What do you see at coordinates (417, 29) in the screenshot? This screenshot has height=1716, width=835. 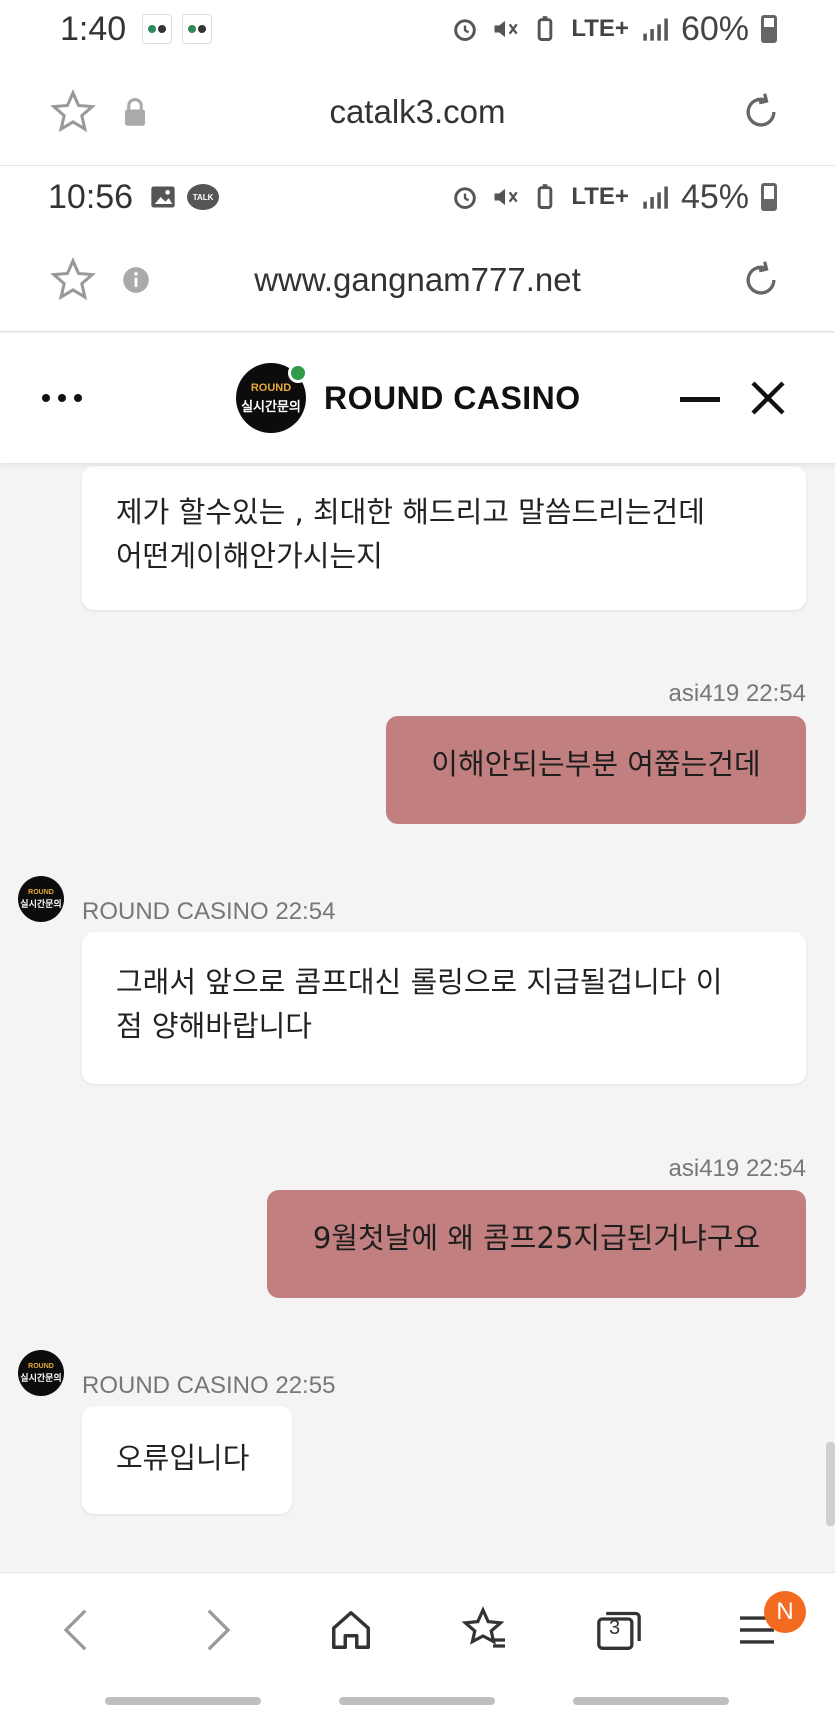 I see `outer-status-bar: 1:40 LTE+ 60%` at bounding box center [417, 29].